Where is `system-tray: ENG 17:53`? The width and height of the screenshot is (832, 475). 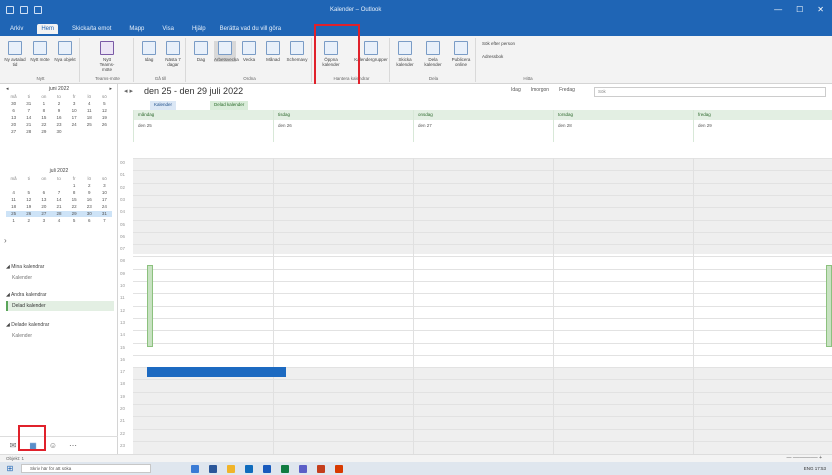
system-tray: ENG 17:53 is located at coordinates (815, 468).